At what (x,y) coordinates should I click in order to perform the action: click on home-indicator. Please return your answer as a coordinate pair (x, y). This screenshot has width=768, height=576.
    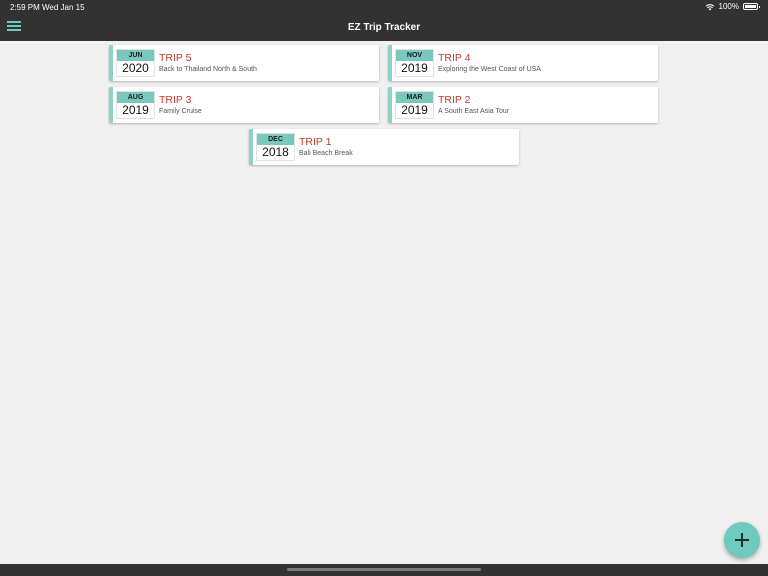
    Looking at the image, I should click on (384, 569).